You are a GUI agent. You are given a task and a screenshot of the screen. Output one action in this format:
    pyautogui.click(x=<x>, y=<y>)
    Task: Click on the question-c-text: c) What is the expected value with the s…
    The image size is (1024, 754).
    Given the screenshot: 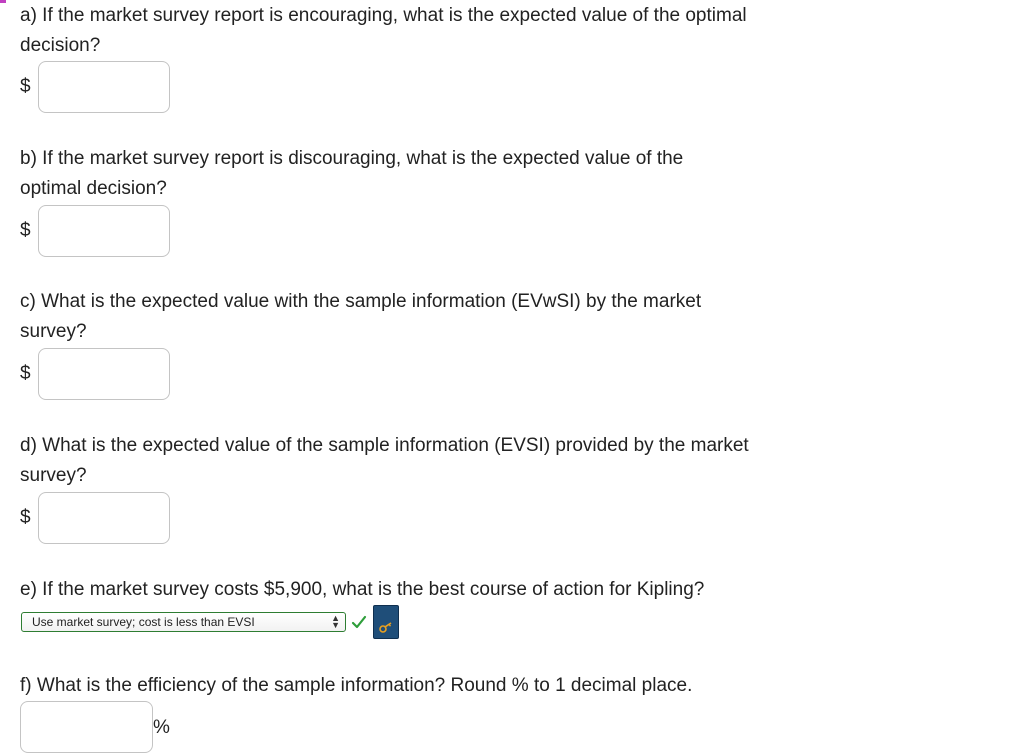 What is the action you would take?
    pyautogui.click(x=415, y=317)
    